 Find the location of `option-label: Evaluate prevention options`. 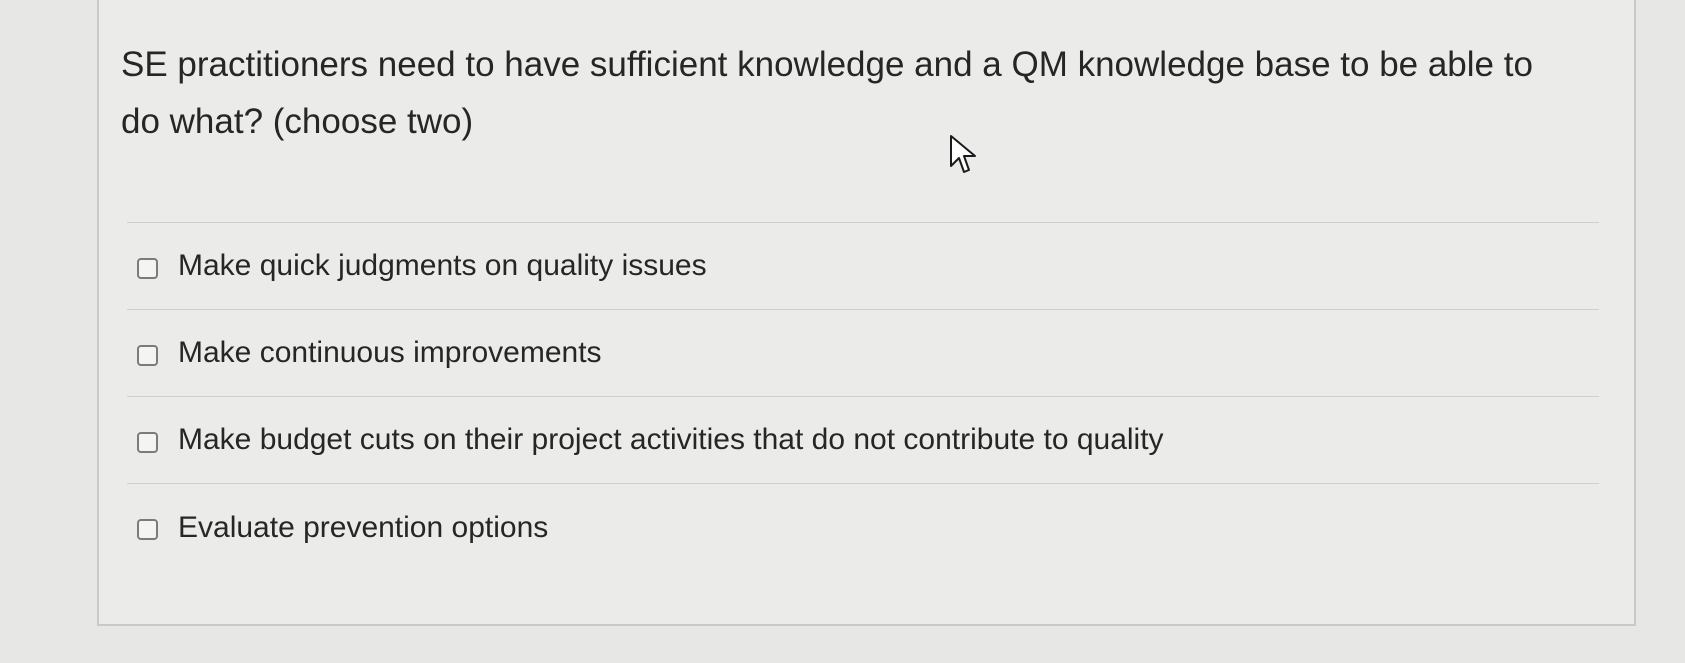

option-label: Evaluate prevention options is located at coordinates (363, 527).